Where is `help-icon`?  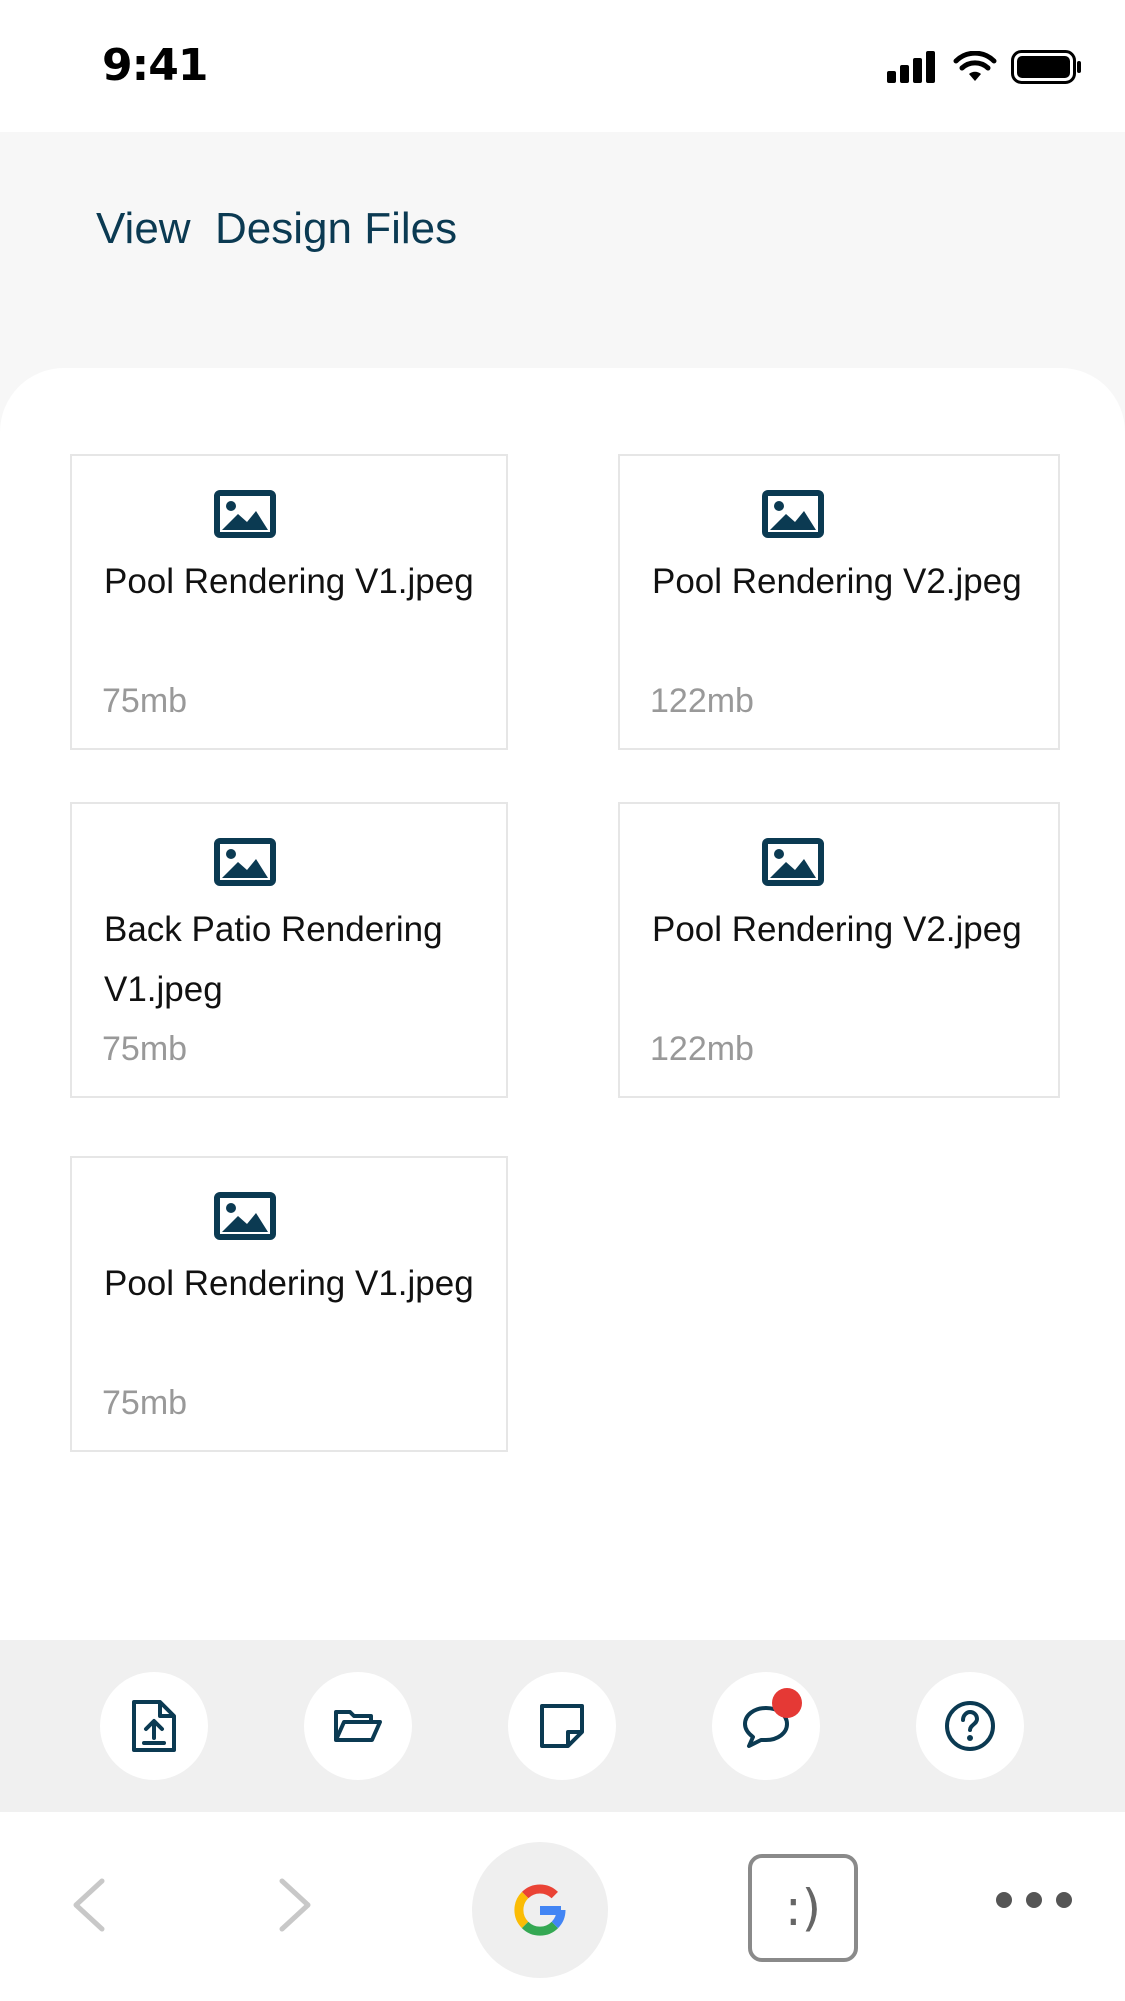 help-icon is located at coordinates (970, 1726).